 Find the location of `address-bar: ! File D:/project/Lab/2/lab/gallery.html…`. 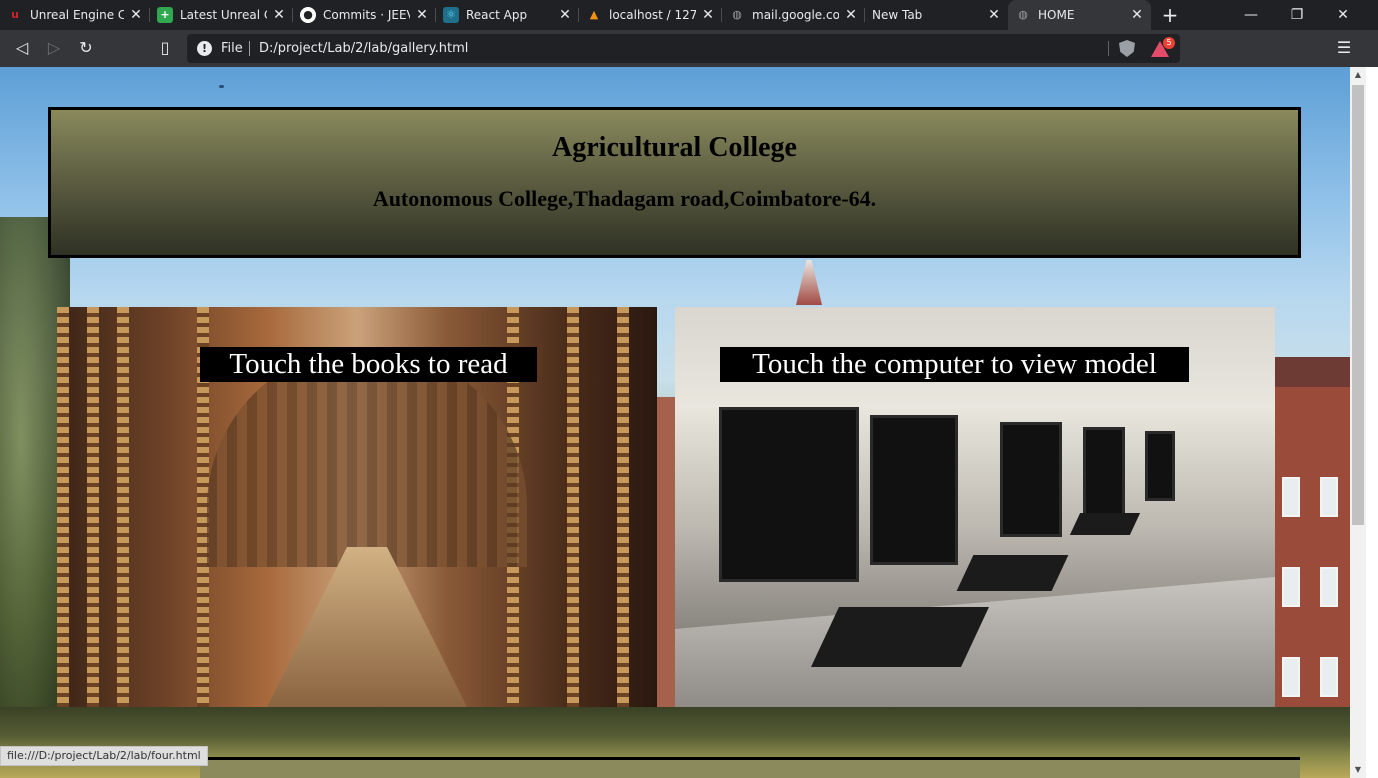

address-bar: ! File D:/project/Lab/2/lab/gallery.html… is located at coordinates (683, 48).